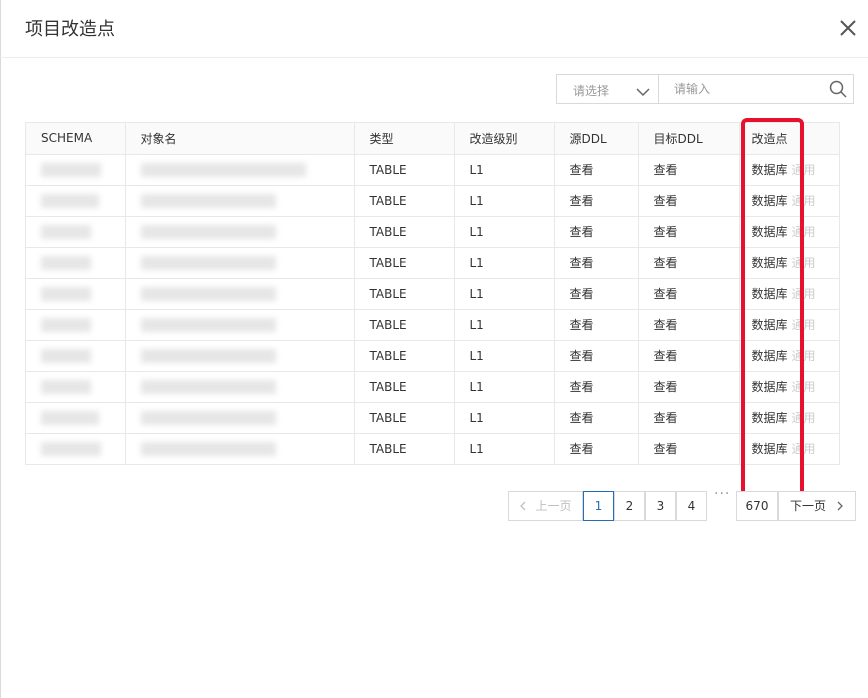  I want to click on col-source-ddl: 源DDL, so click(596, 139).